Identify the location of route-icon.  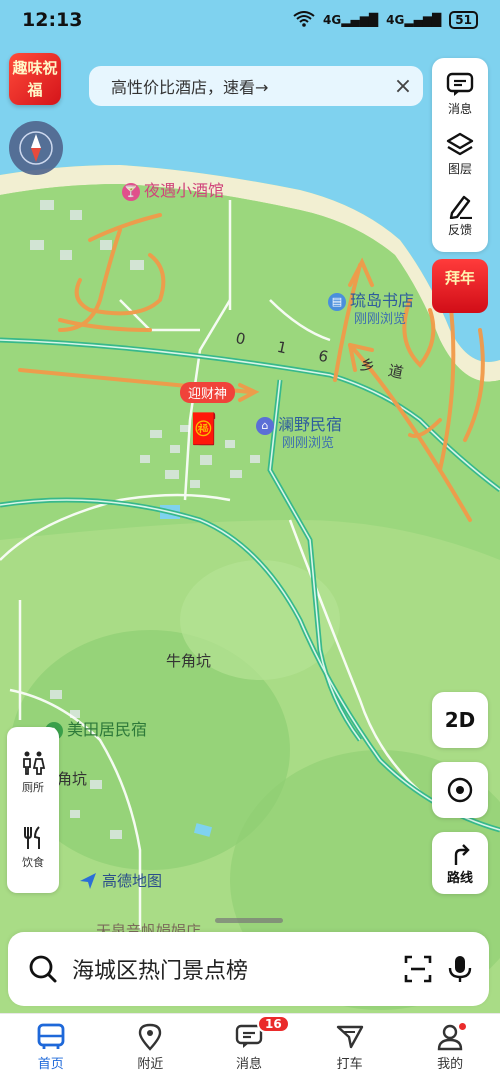
(462, 854).